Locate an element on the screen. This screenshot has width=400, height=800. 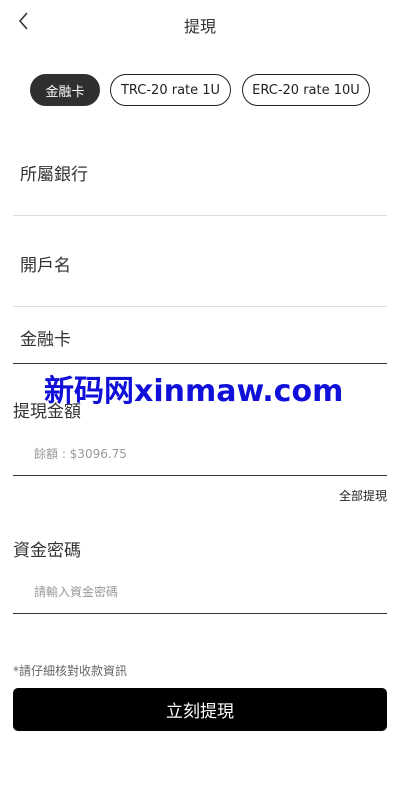
tab-trc20: TRC-20 rate 1U is located at coordinates (170, 90).